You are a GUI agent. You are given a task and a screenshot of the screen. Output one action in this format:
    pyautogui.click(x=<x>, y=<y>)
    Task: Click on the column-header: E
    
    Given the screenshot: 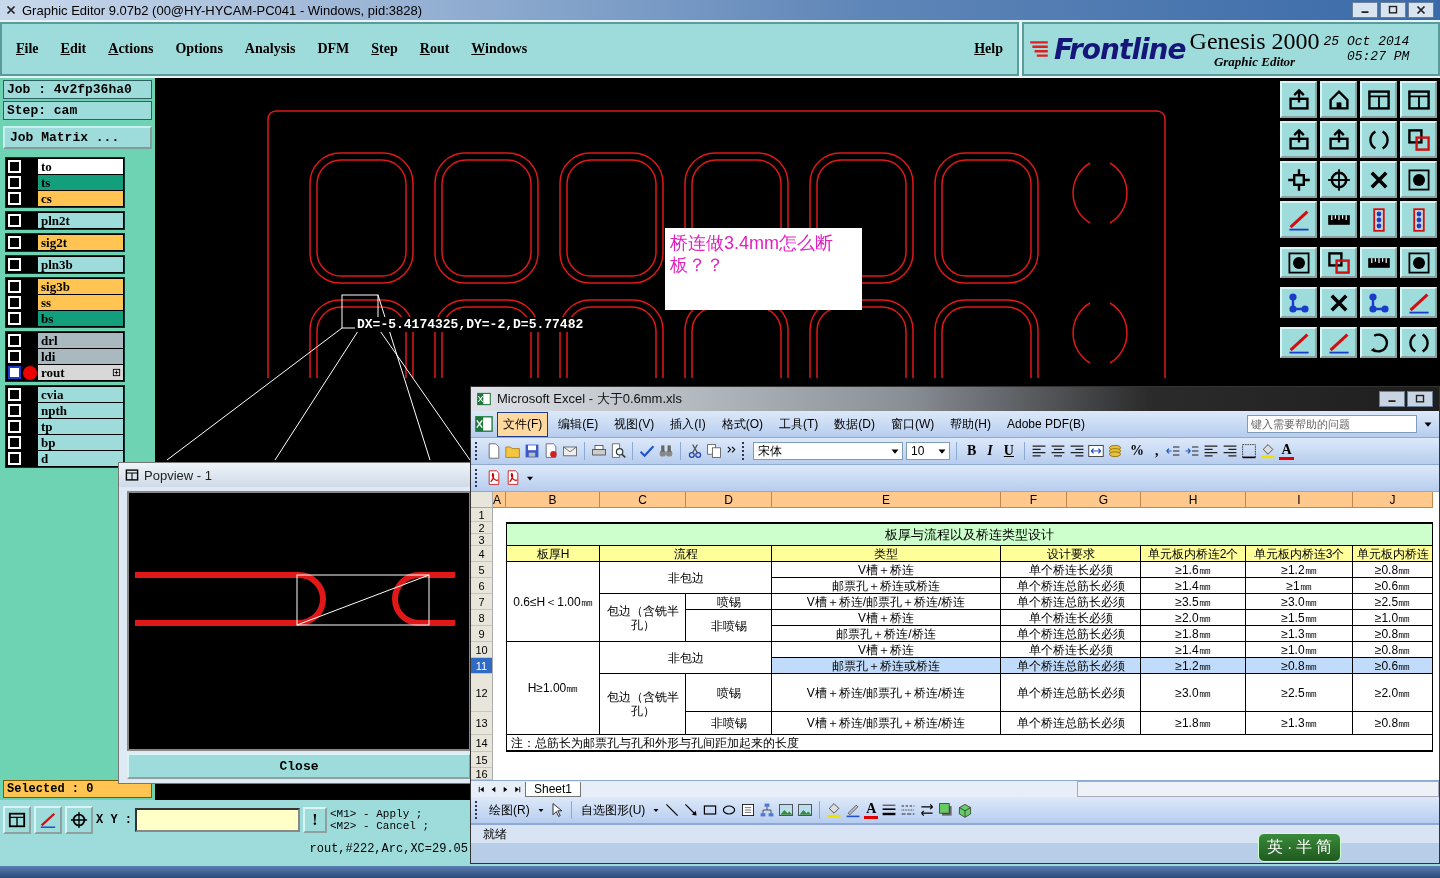 What is the action you would take?
    pyautogui.click(x=886, y=500)
    